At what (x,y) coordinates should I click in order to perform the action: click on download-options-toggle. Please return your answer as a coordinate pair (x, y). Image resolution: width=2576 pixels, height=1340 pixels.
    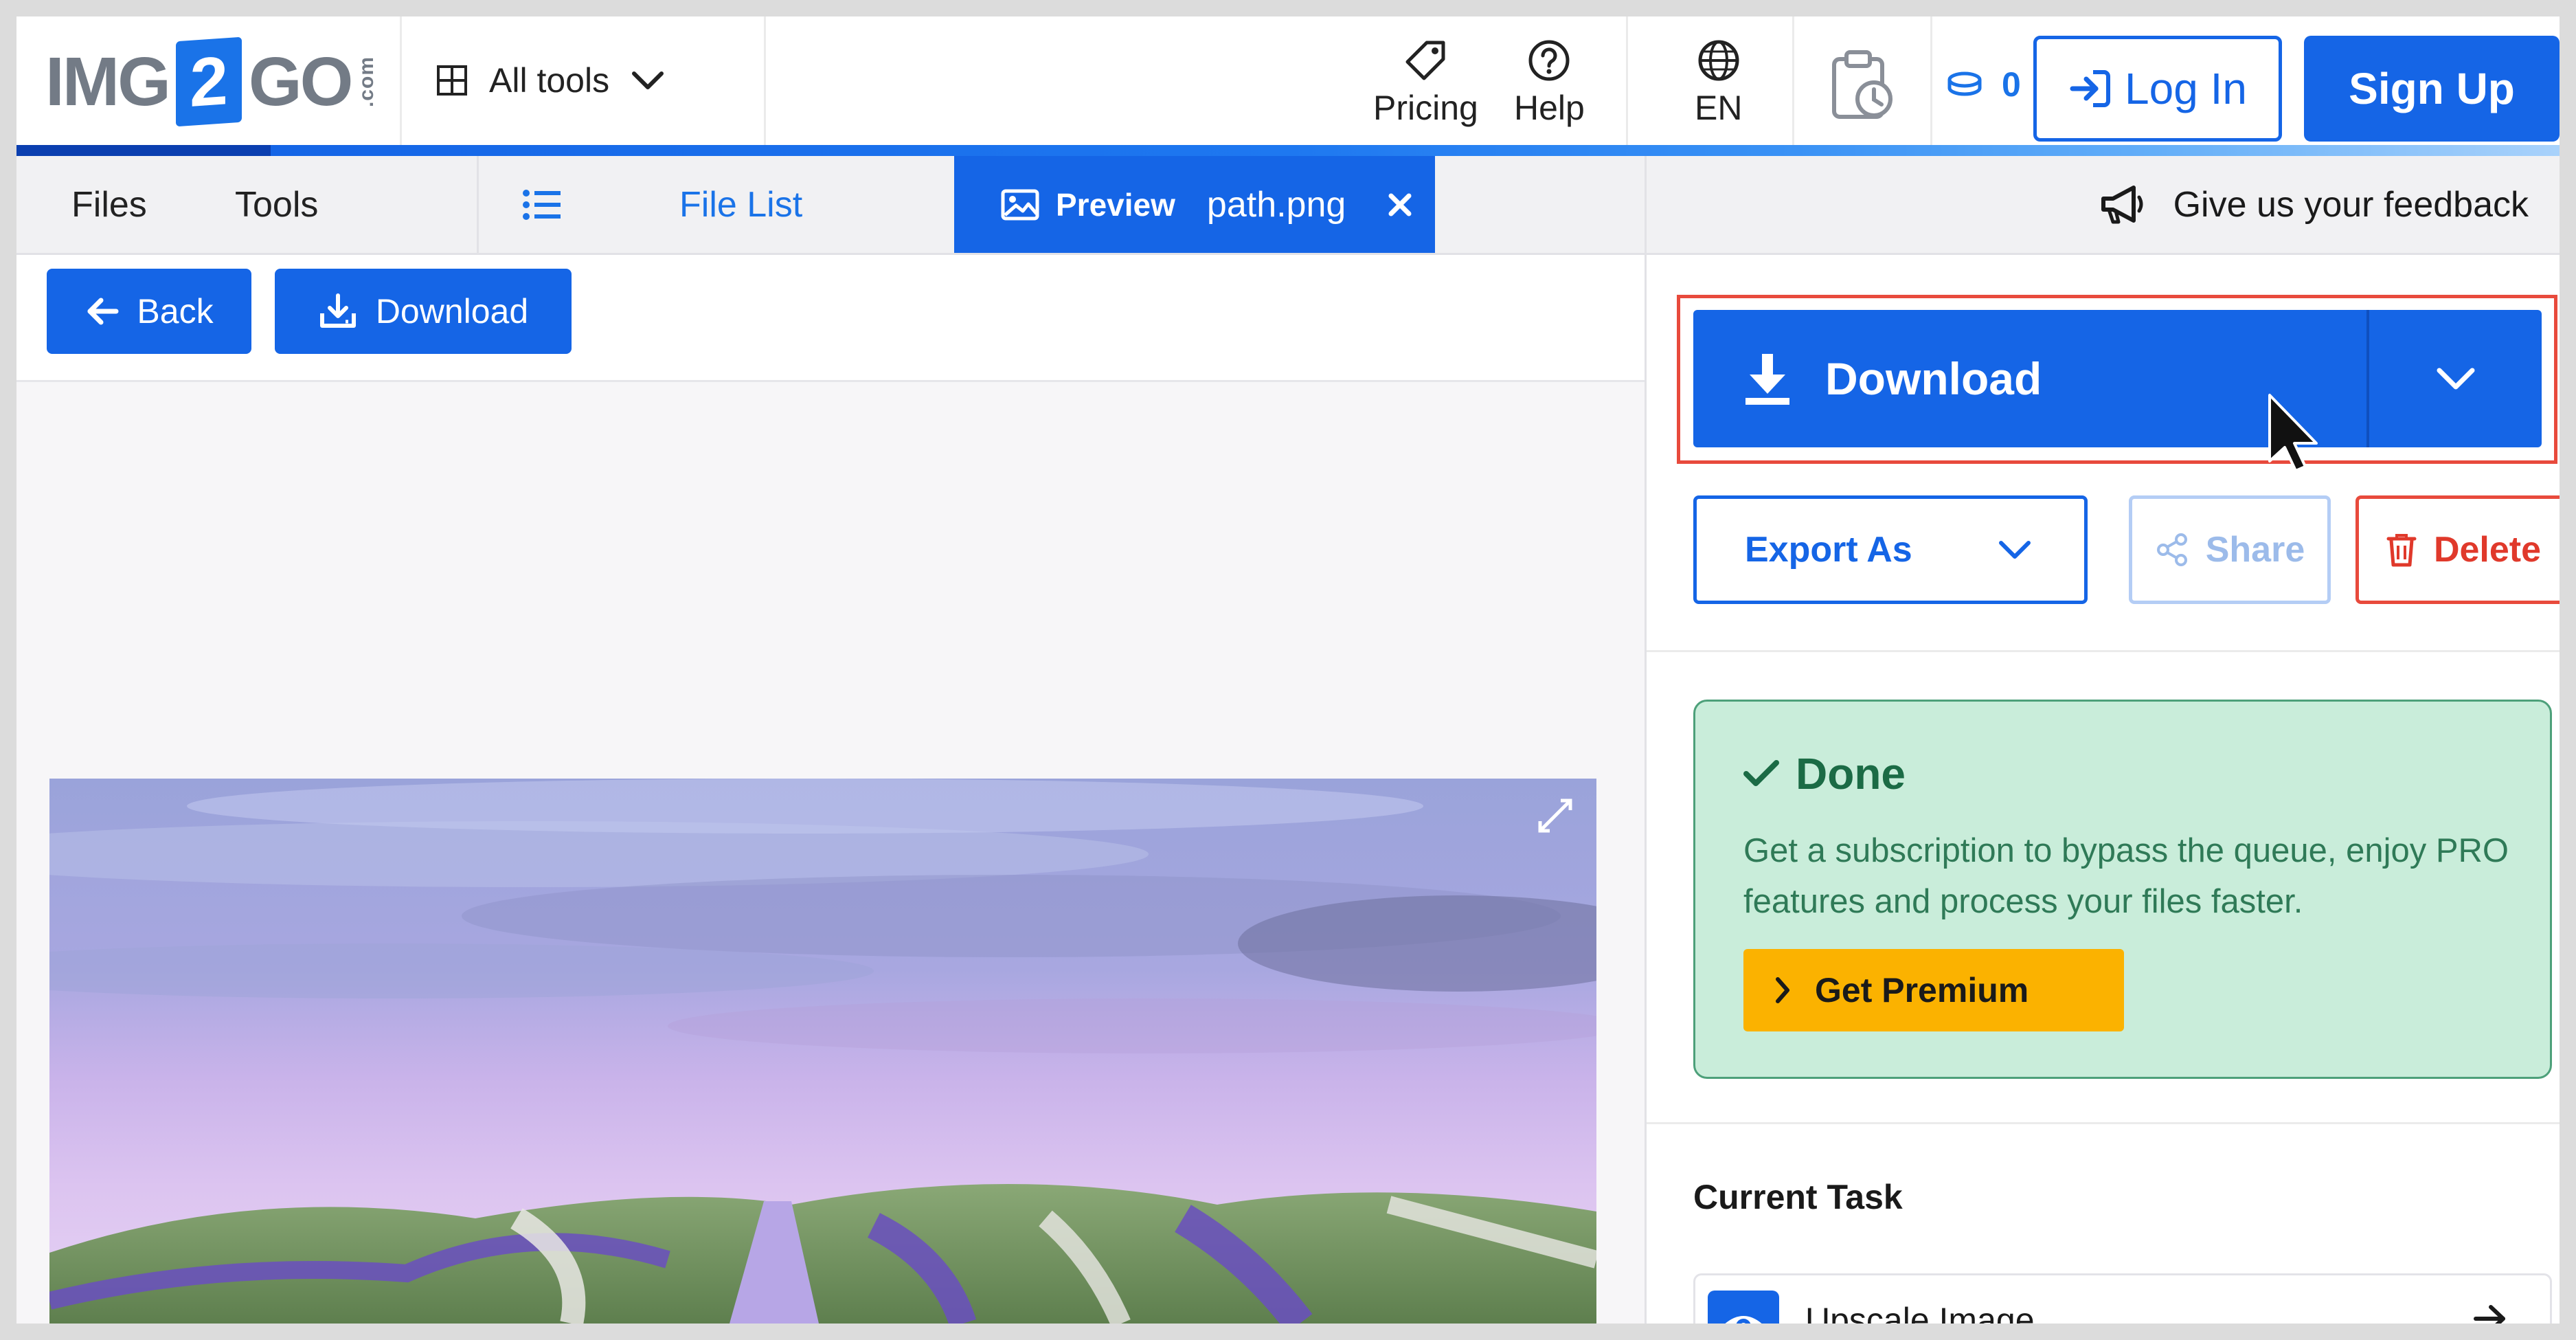
    Looking at the image, I should click on (2455, 379).